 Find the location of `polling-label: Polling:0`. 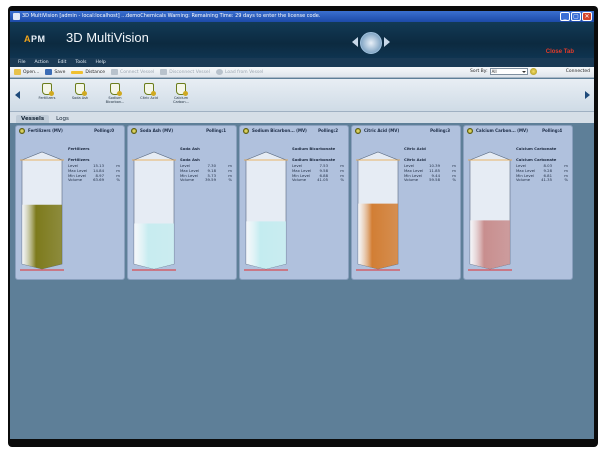

polling-label: Polling:0 is located at coordinates (104, 130).